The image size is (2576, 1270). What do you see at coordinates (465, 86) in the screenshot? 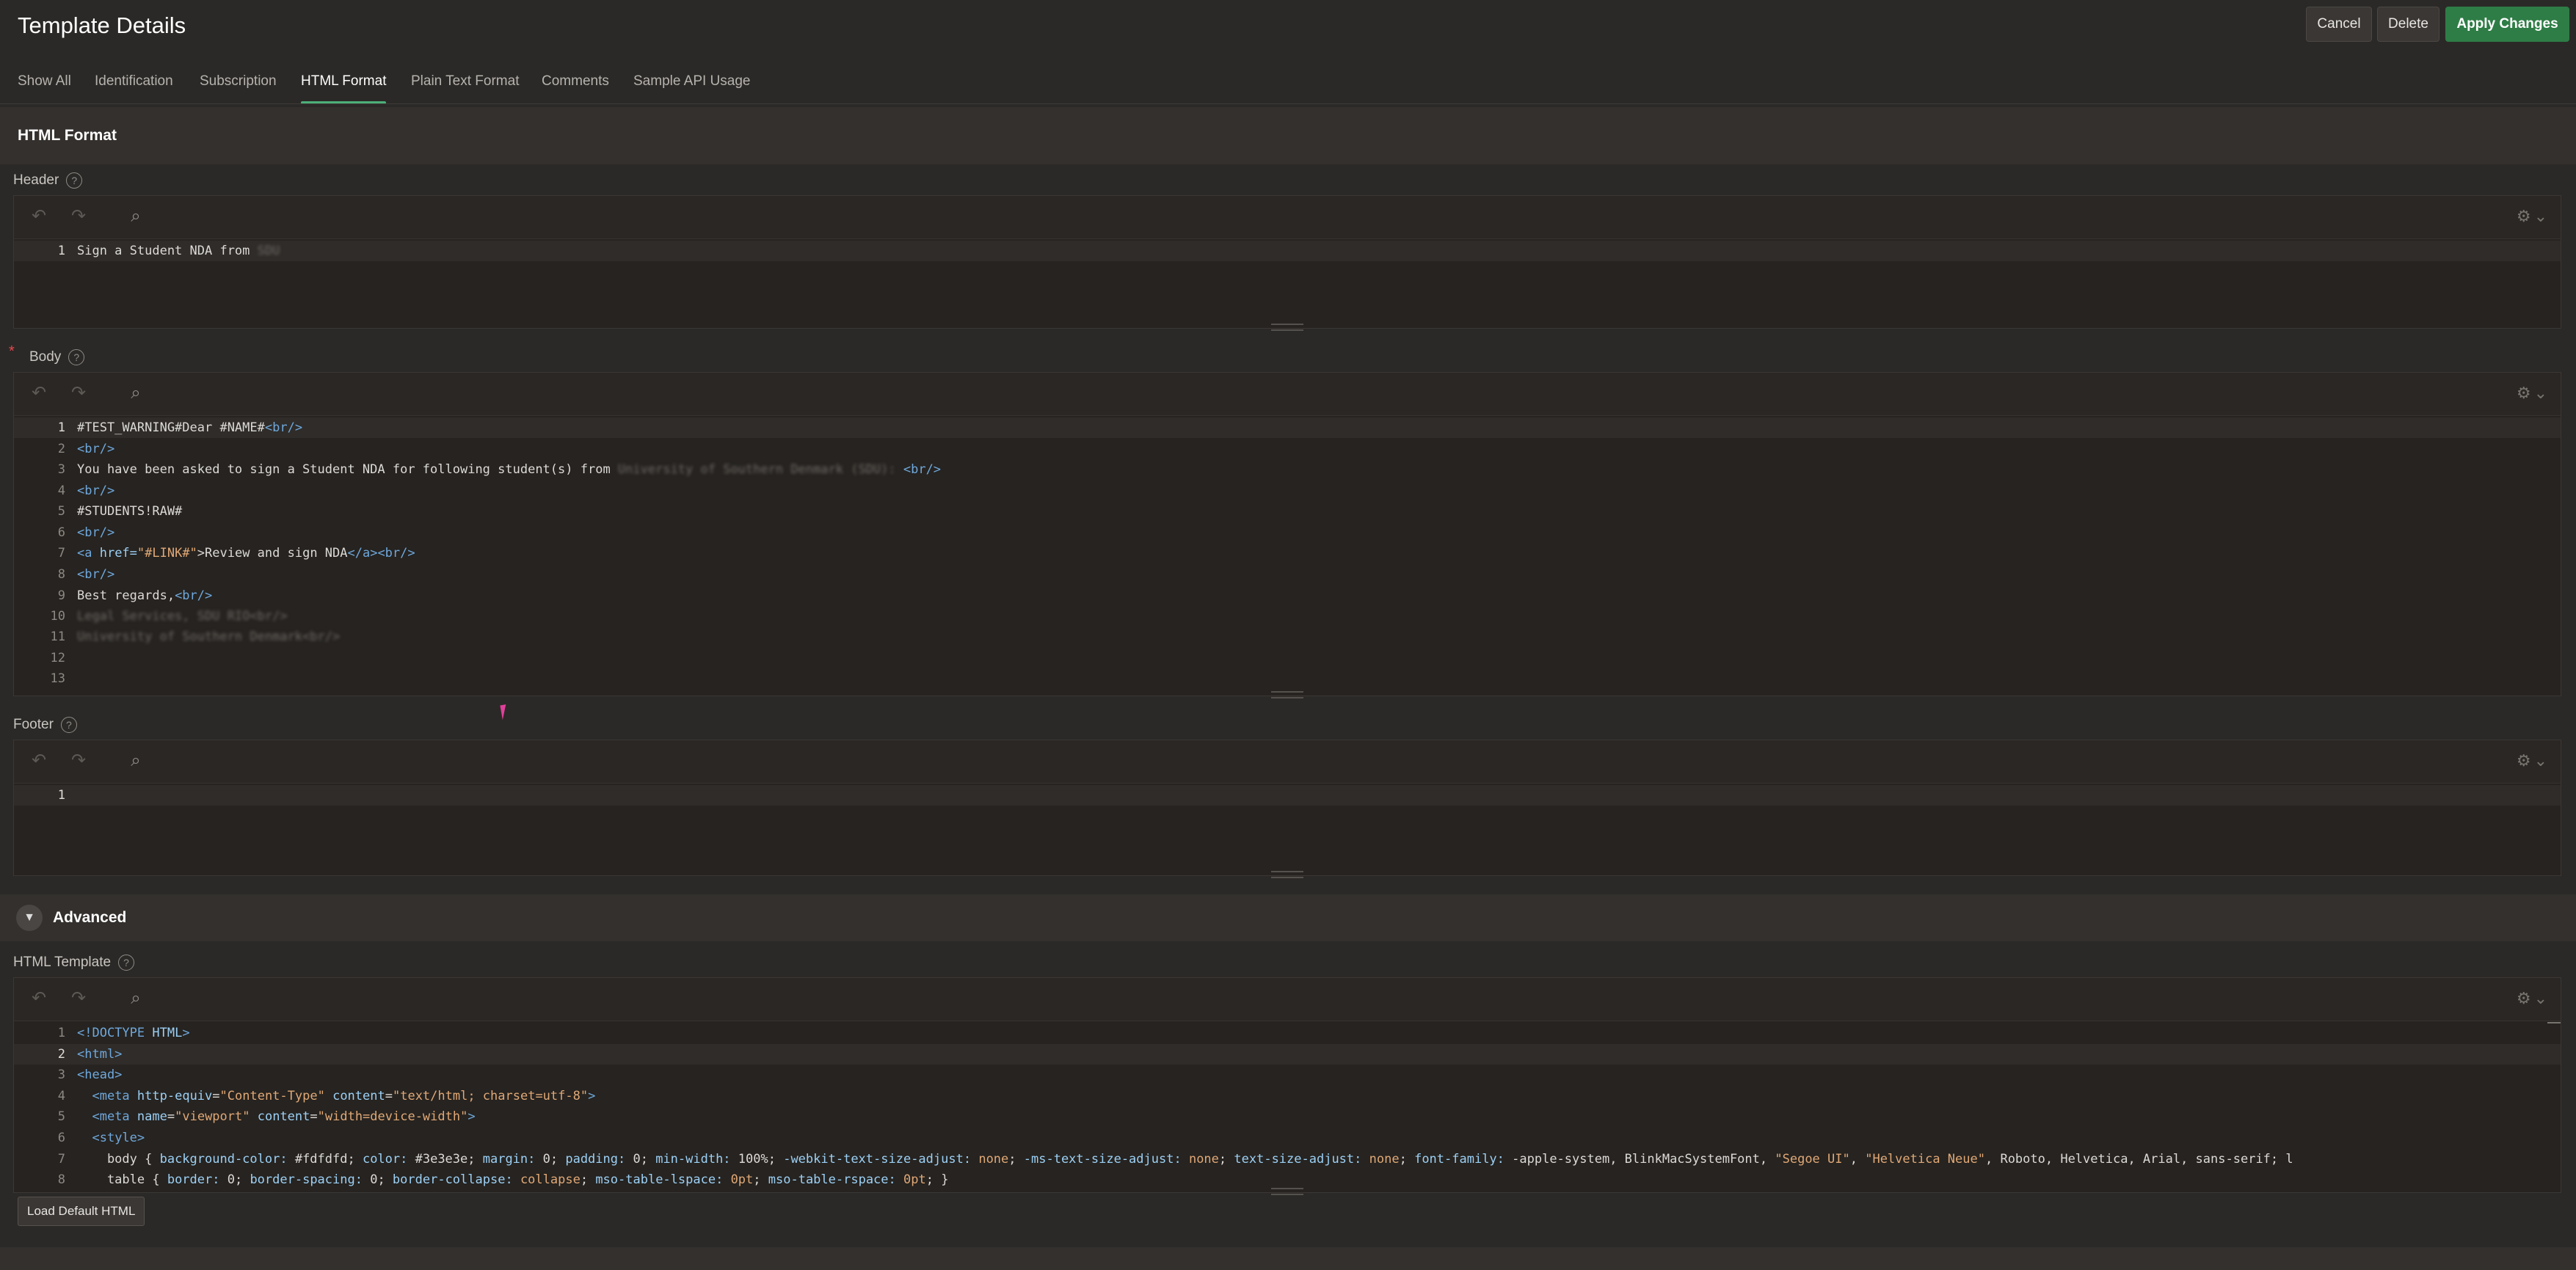
I see `tab-plain-text-format: Plain Text Format` at bounding box center [465, 86].